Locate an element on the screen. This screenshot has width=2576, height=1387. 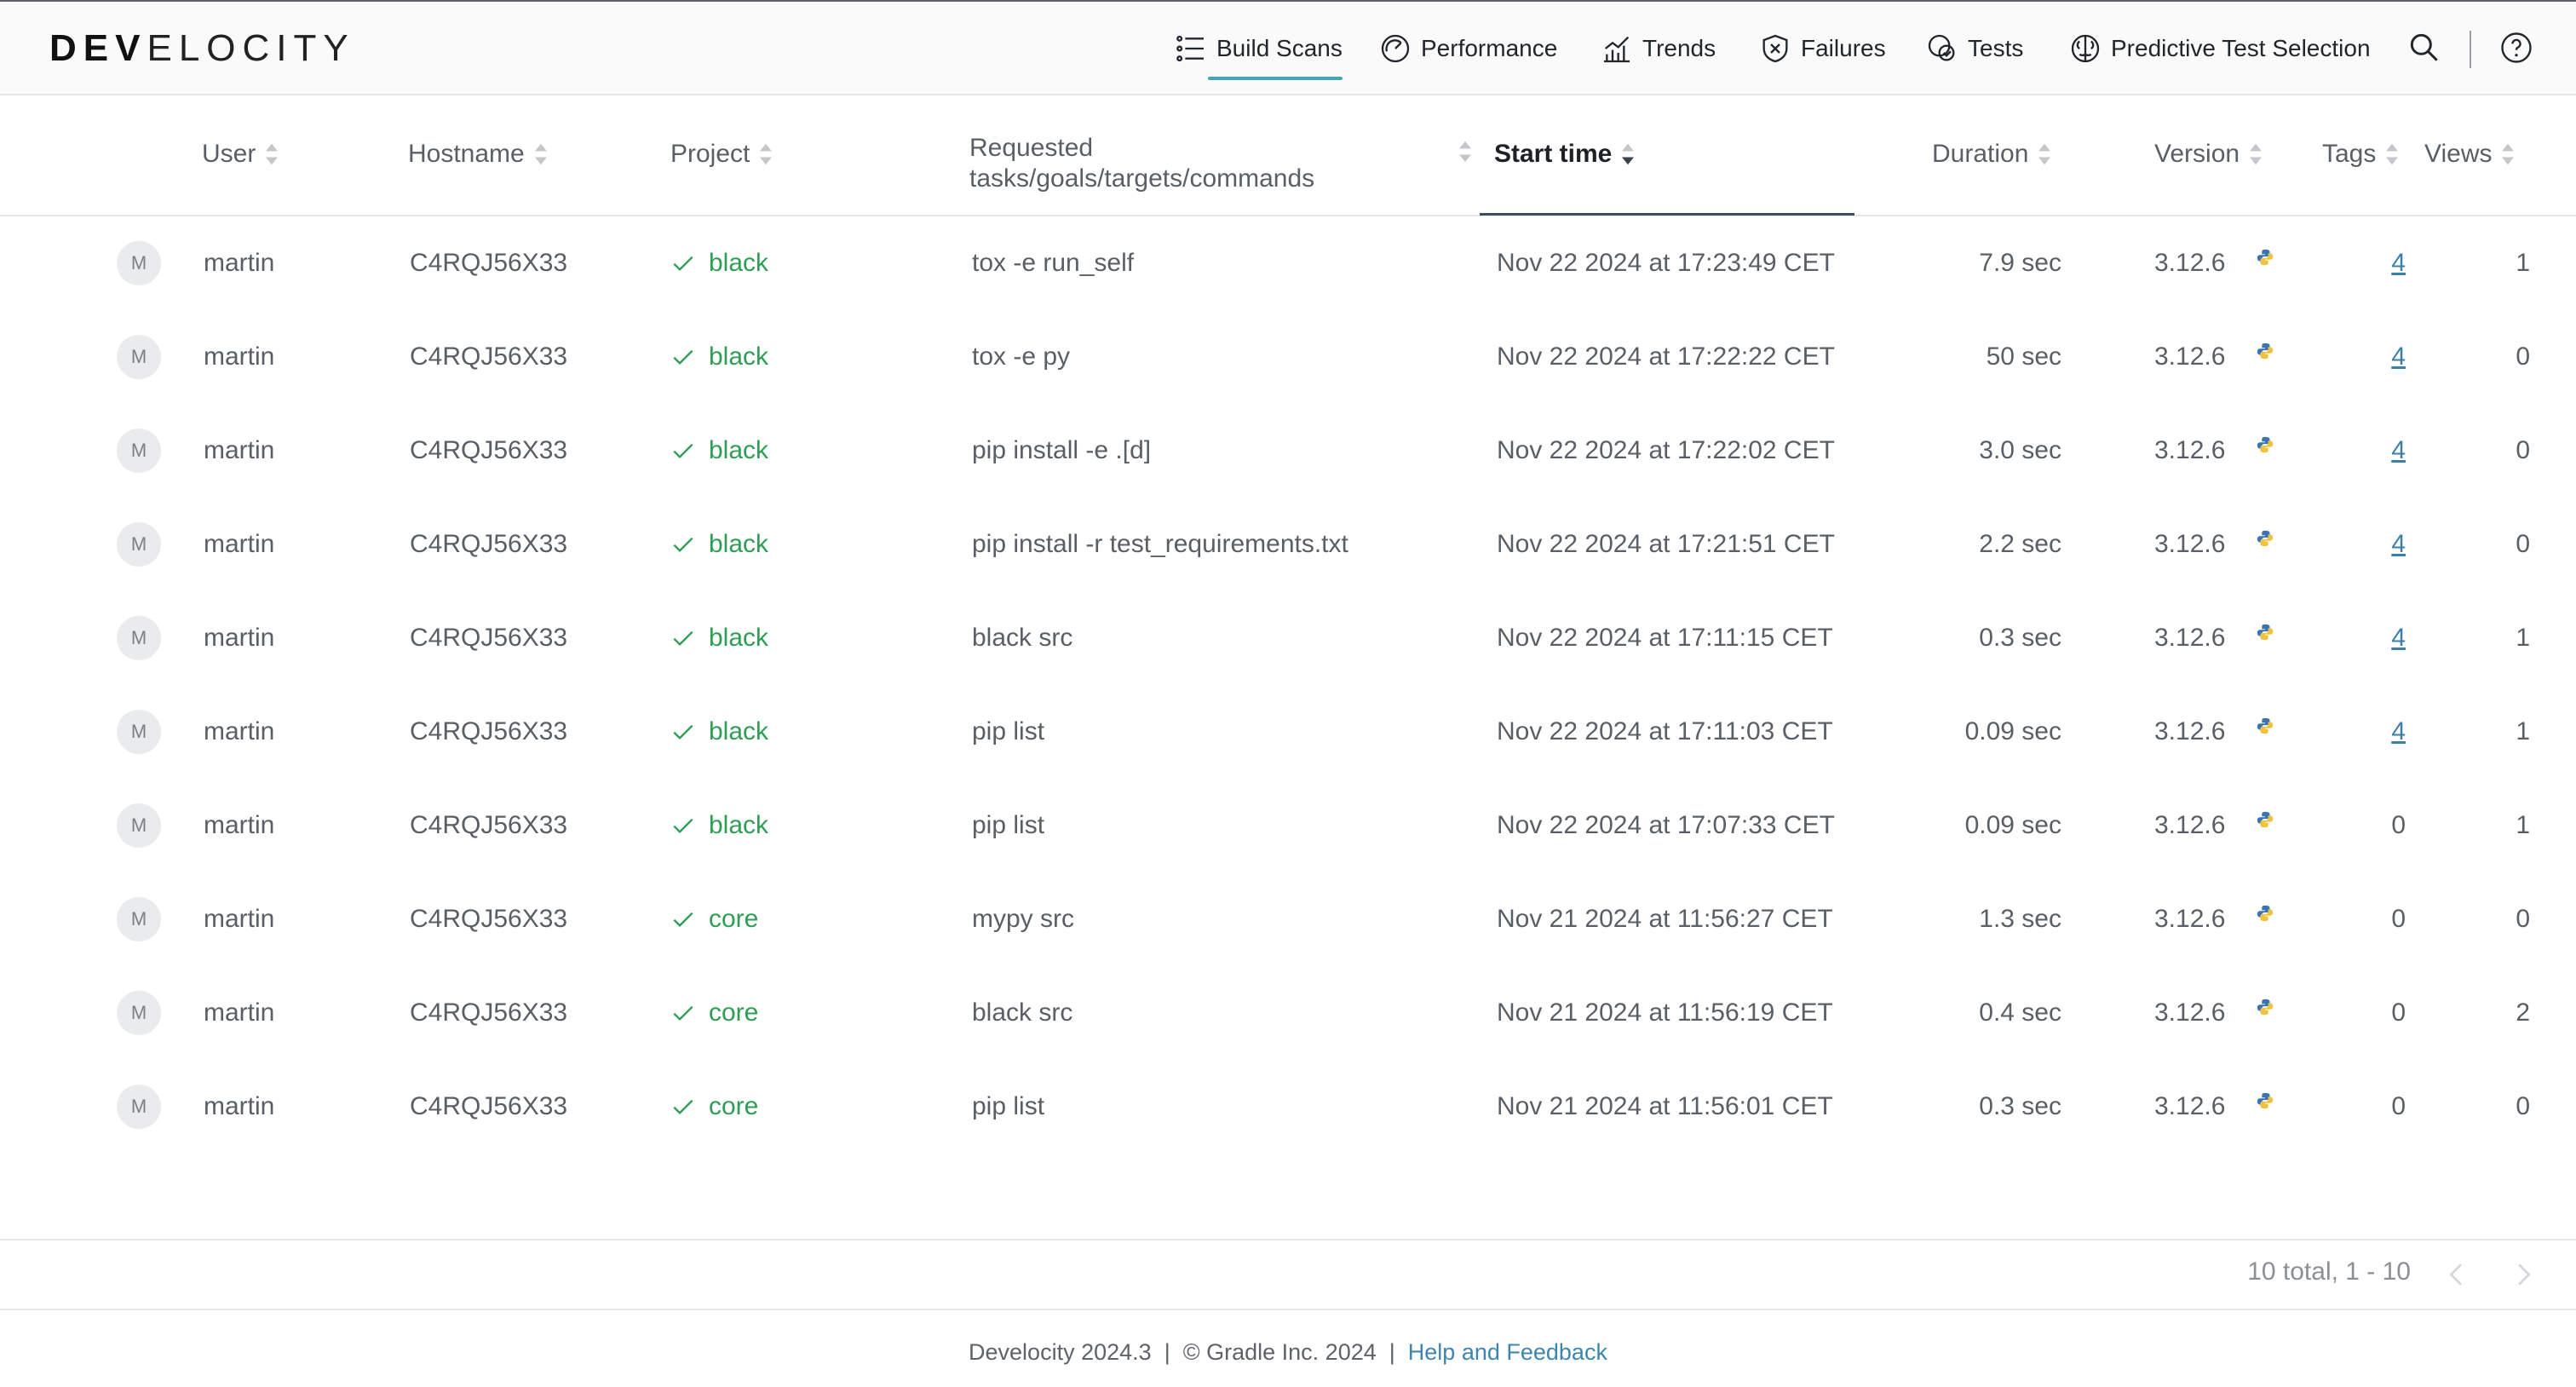
start-time: Nov 22 2024 at 17:11:03 CET is located at coordinates (1665, 732).